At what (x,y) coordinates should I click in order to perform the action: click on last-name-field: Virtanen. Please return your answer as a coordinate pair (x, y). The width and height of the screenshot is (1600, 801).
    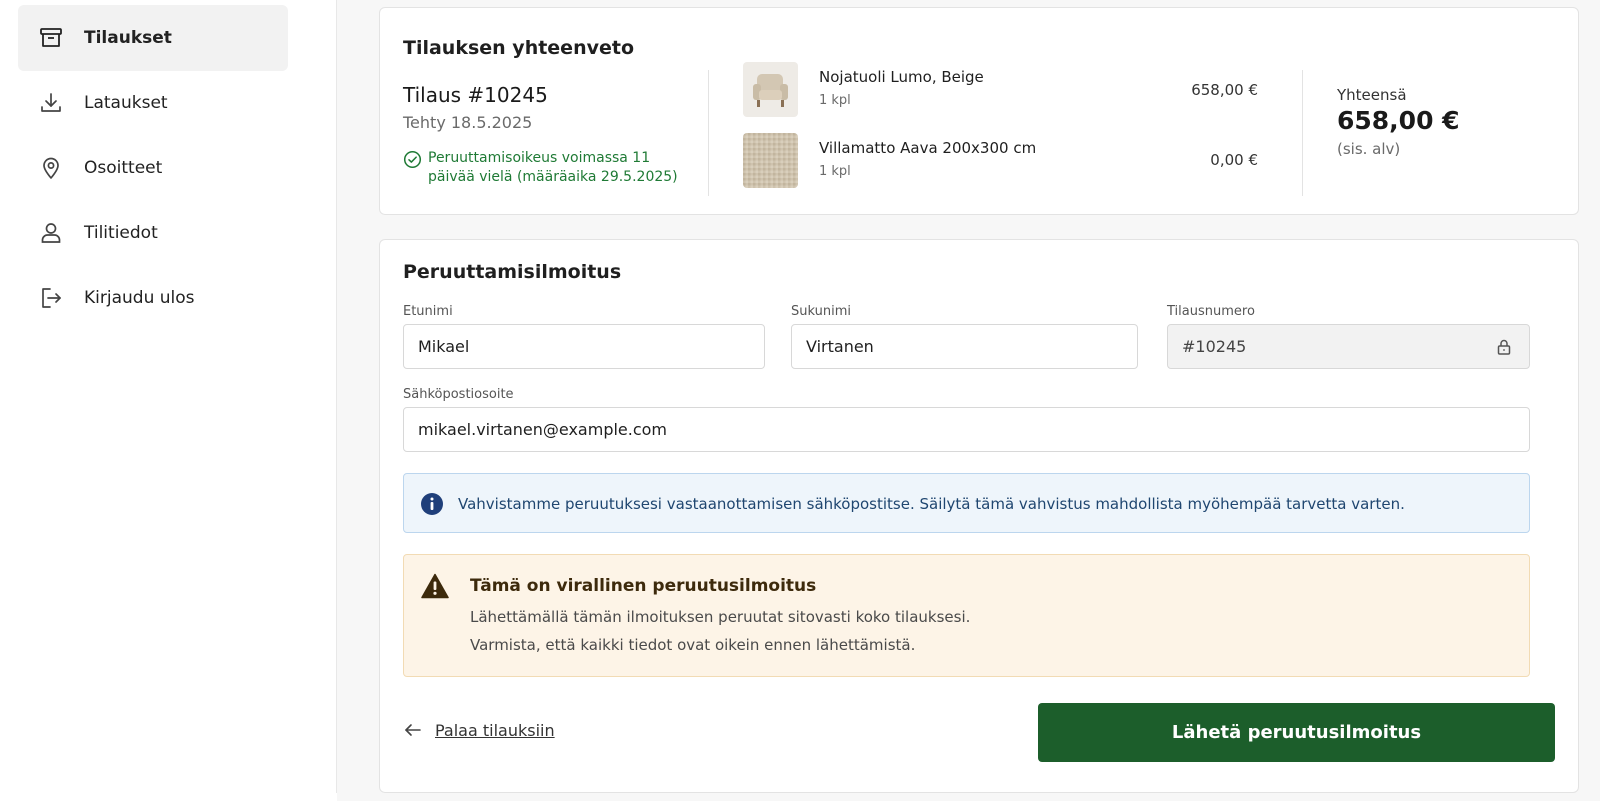
    Looking at the image, I should click on (964, 346).